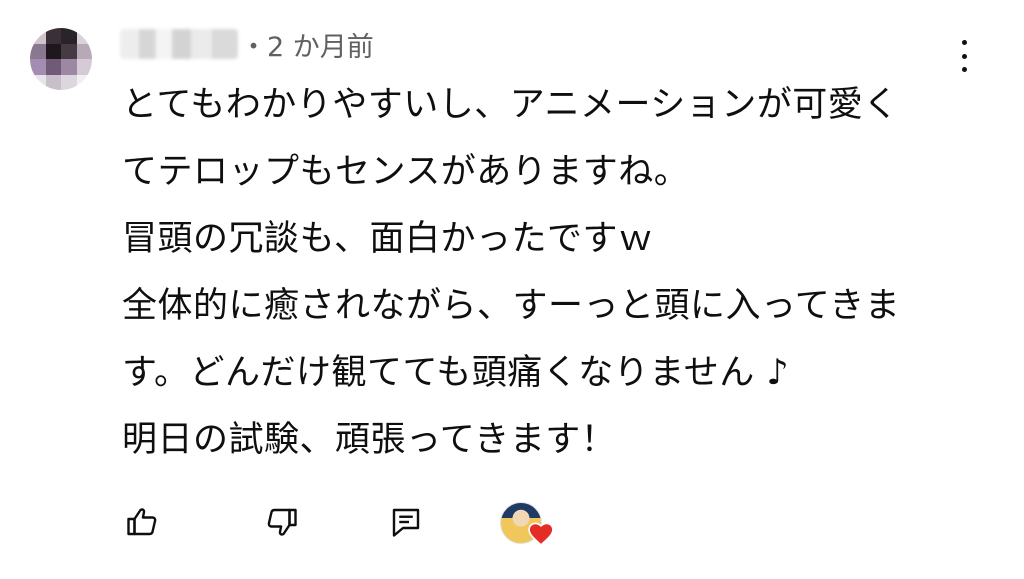 Image resolution: width=1024 pixels, height=579 pixels. I want to click on comment-line: 全体的に癒されながら、すーっと頭に入ってきま, so click(511, 306).